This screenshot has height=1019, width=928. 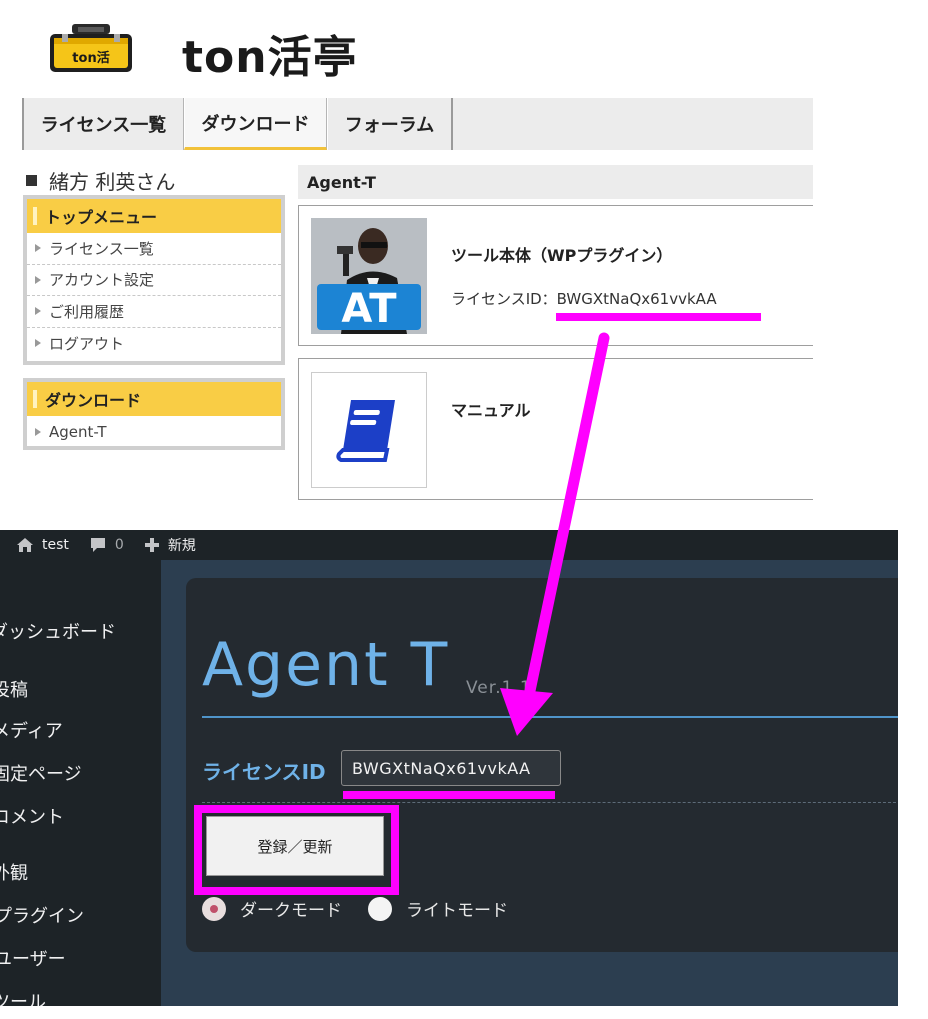 I want to click on menu-item-license-list: ライセンス一覧, so click(x=154, y=249).